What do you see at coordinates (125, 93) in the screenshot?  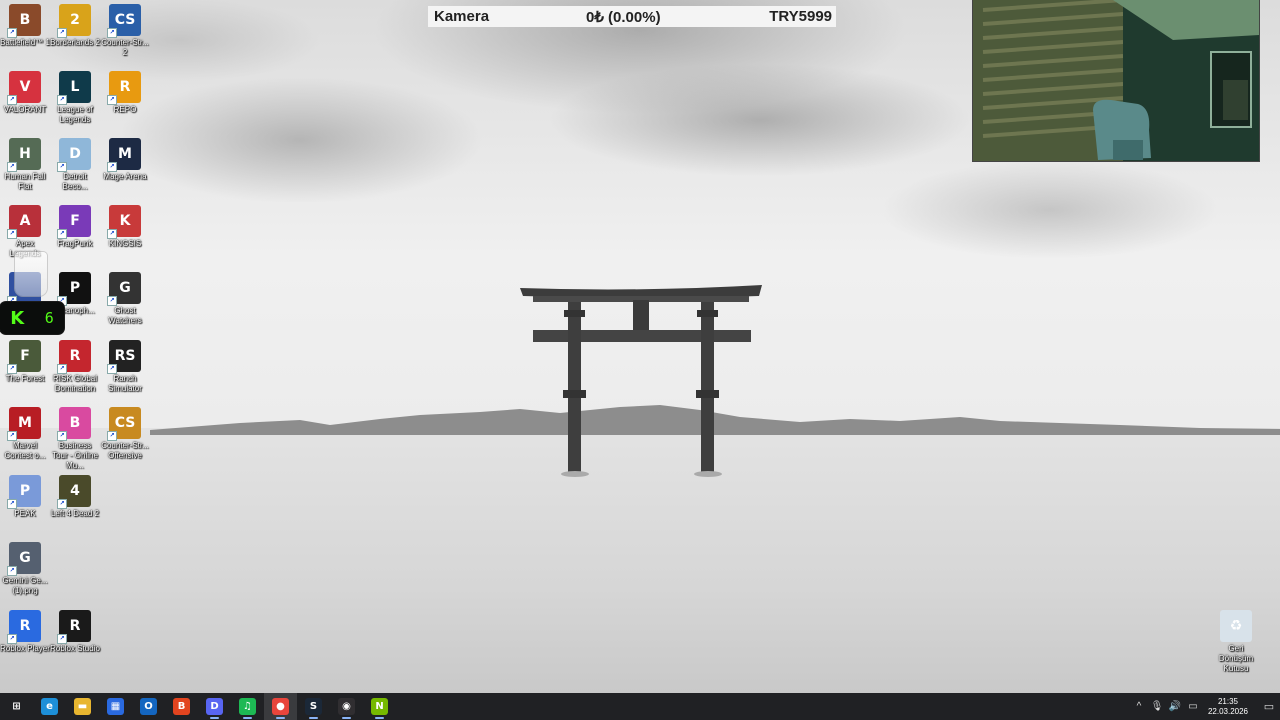 I see `desktop-icon: R ↗ REPO` at bounding box center [125, 93].